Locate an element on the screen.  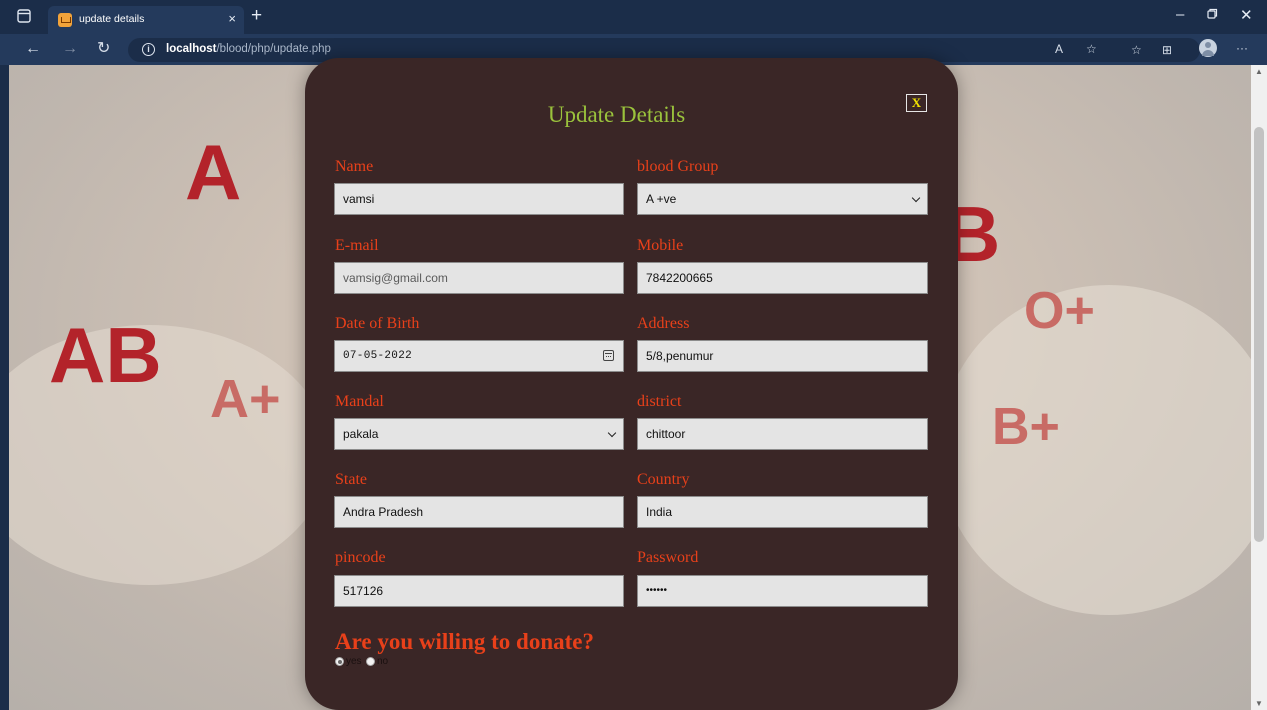
mandal-label: Mandal is located at coordinates (359, 401).